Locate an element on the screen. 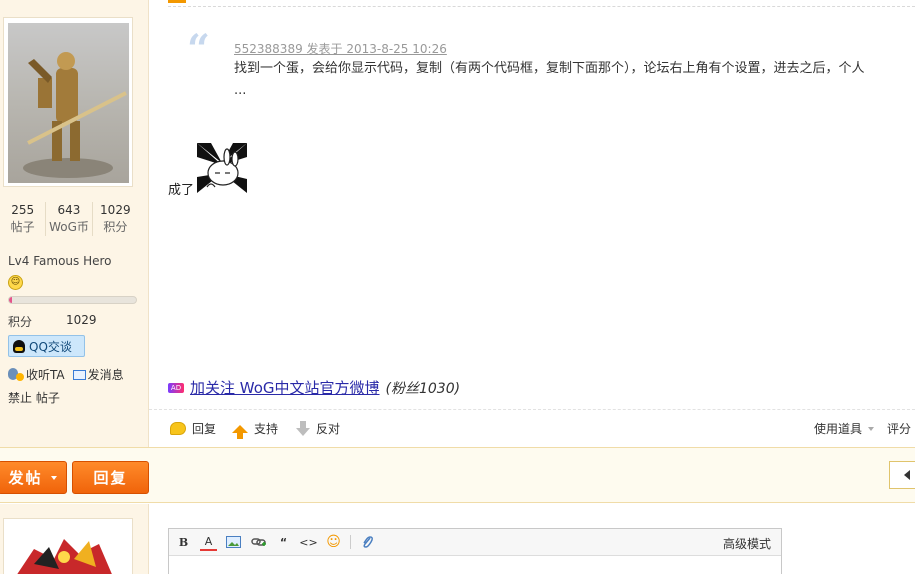 The image size is (915, 574). support-action-label: 支持 is located at coordinates (266, 429).